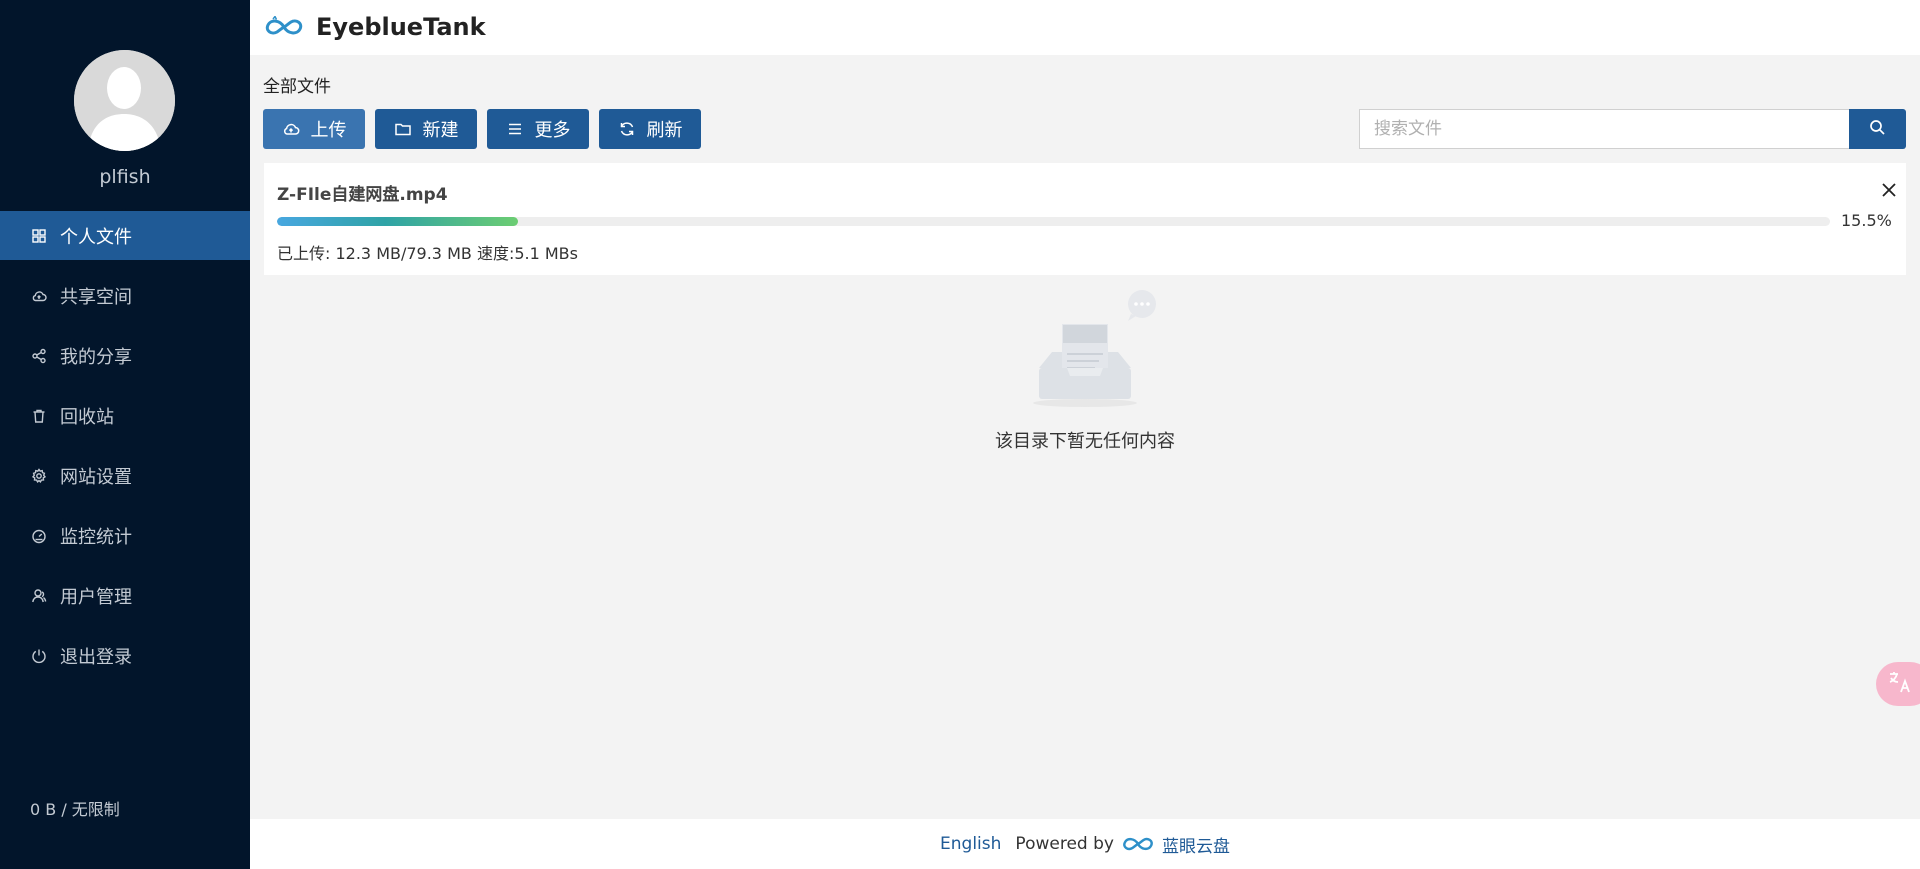 Image resolution: width=1920 pixels, height=869 pixels. I want to click on username: plfish, so click(125, 177).